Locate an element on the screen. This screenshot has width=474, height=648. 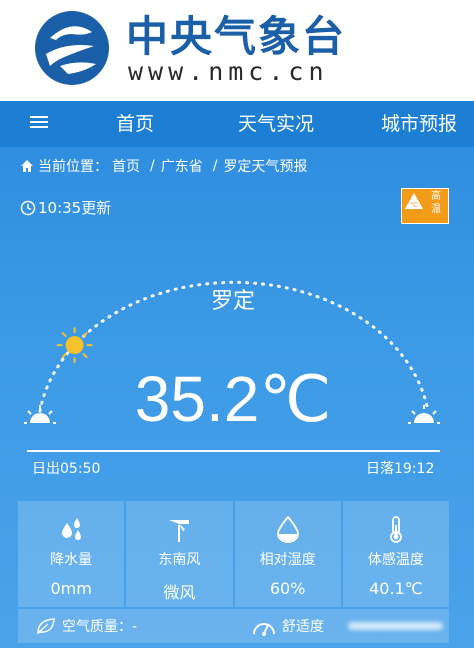
comfort-value-blurred is located at coordinates (395, 626).